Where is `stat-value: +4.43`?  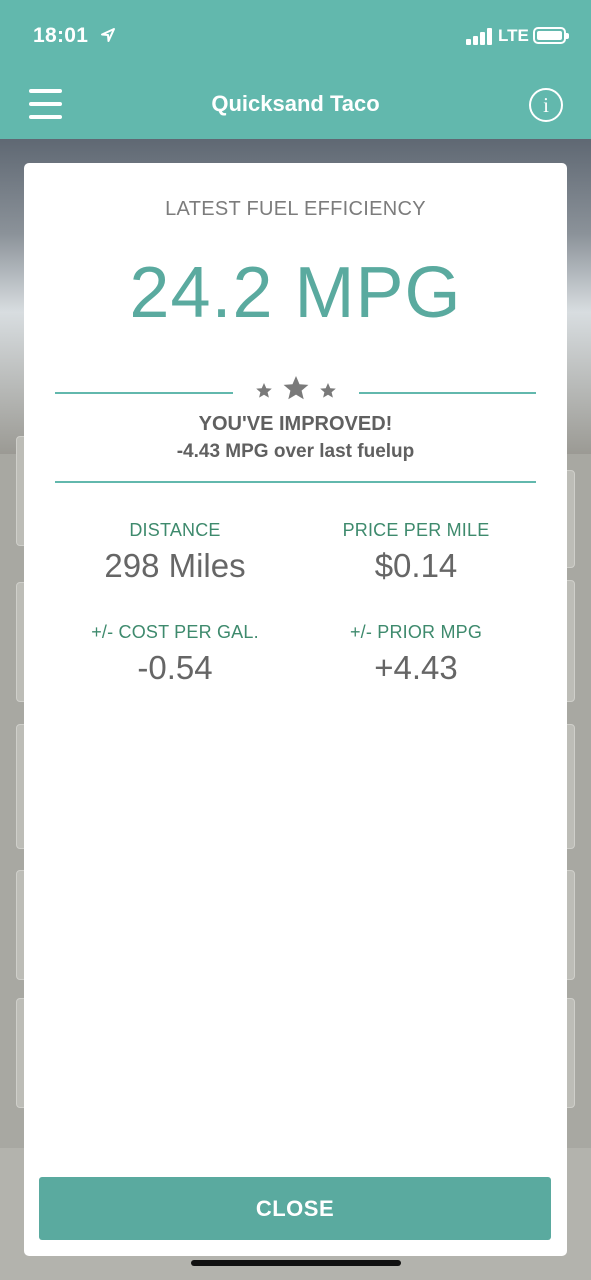 stat-value: +4.43 is located at coordinates (416, 667).